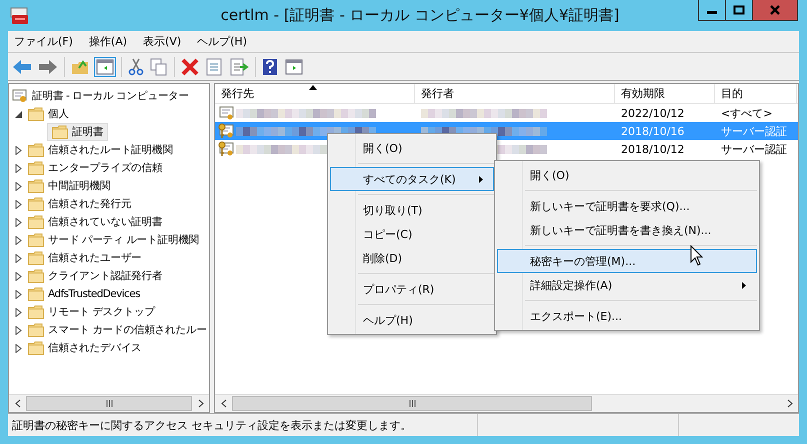 This screenshot has height=444, width=807. What do you see at coordinates (665, 149) in the screenshot?
I see `table-cell: 2018/10/12` at bounding box center [665, 149].